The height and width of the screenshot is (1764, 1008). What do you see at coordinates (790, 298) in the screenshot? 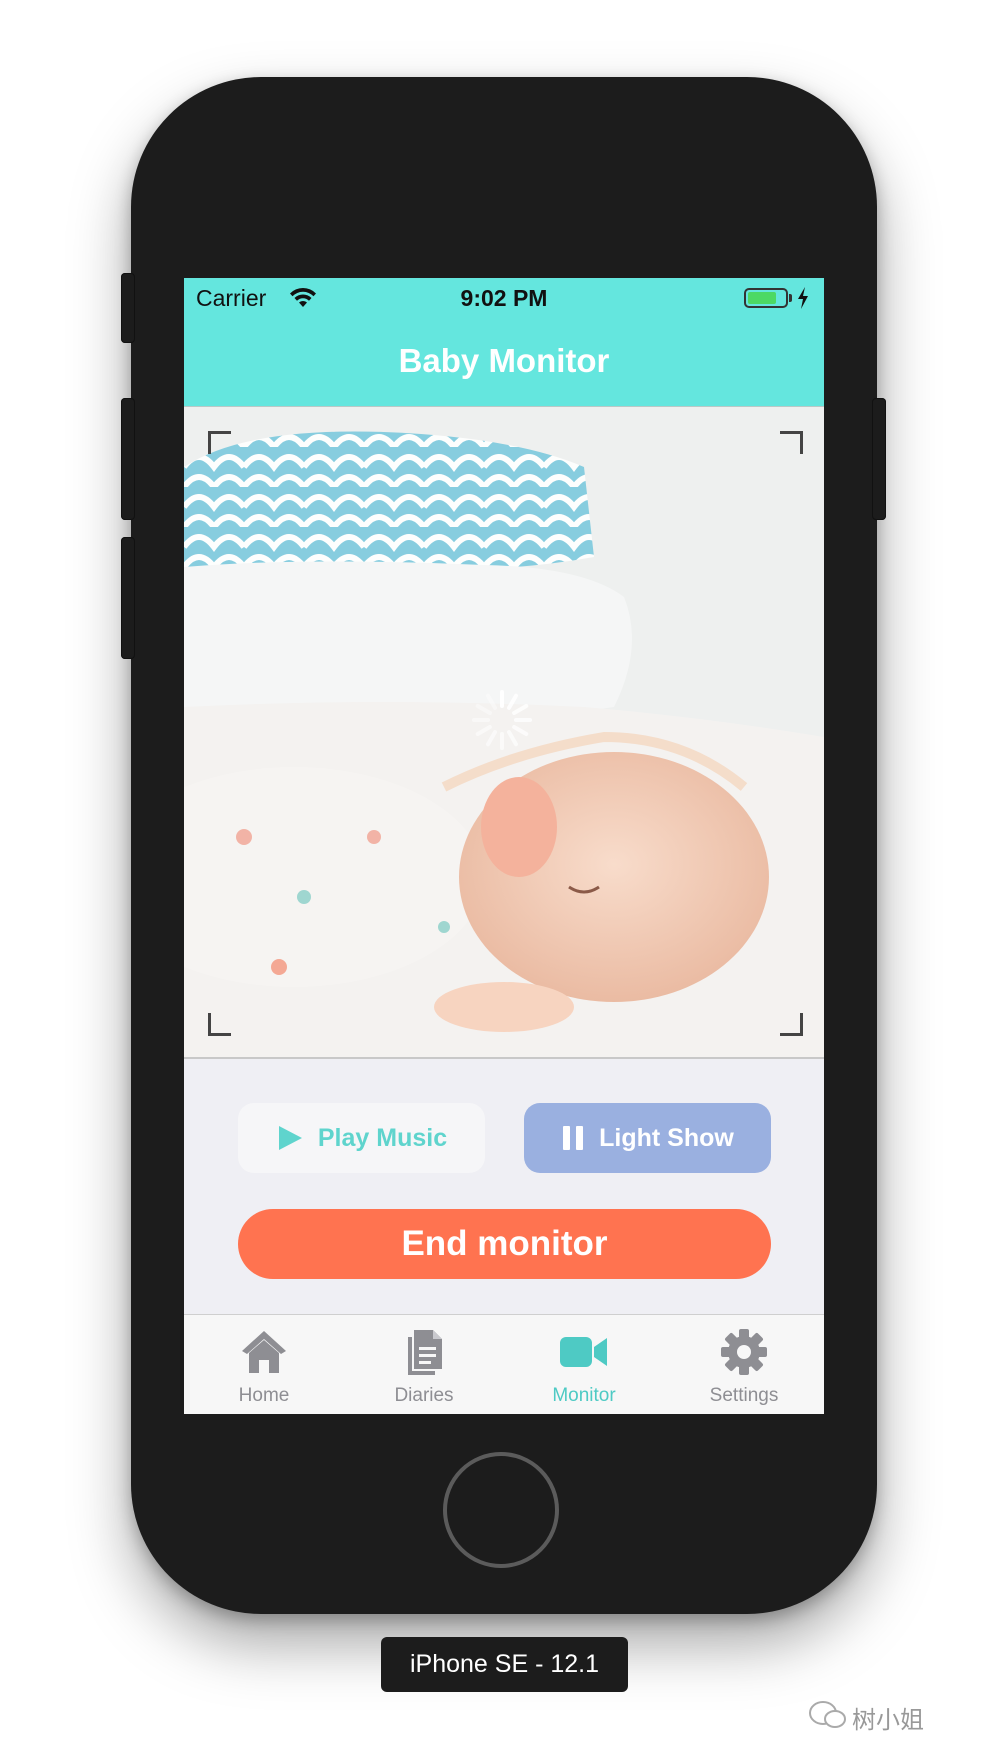
I see `battery-tip` at bounding box center [790, 298].